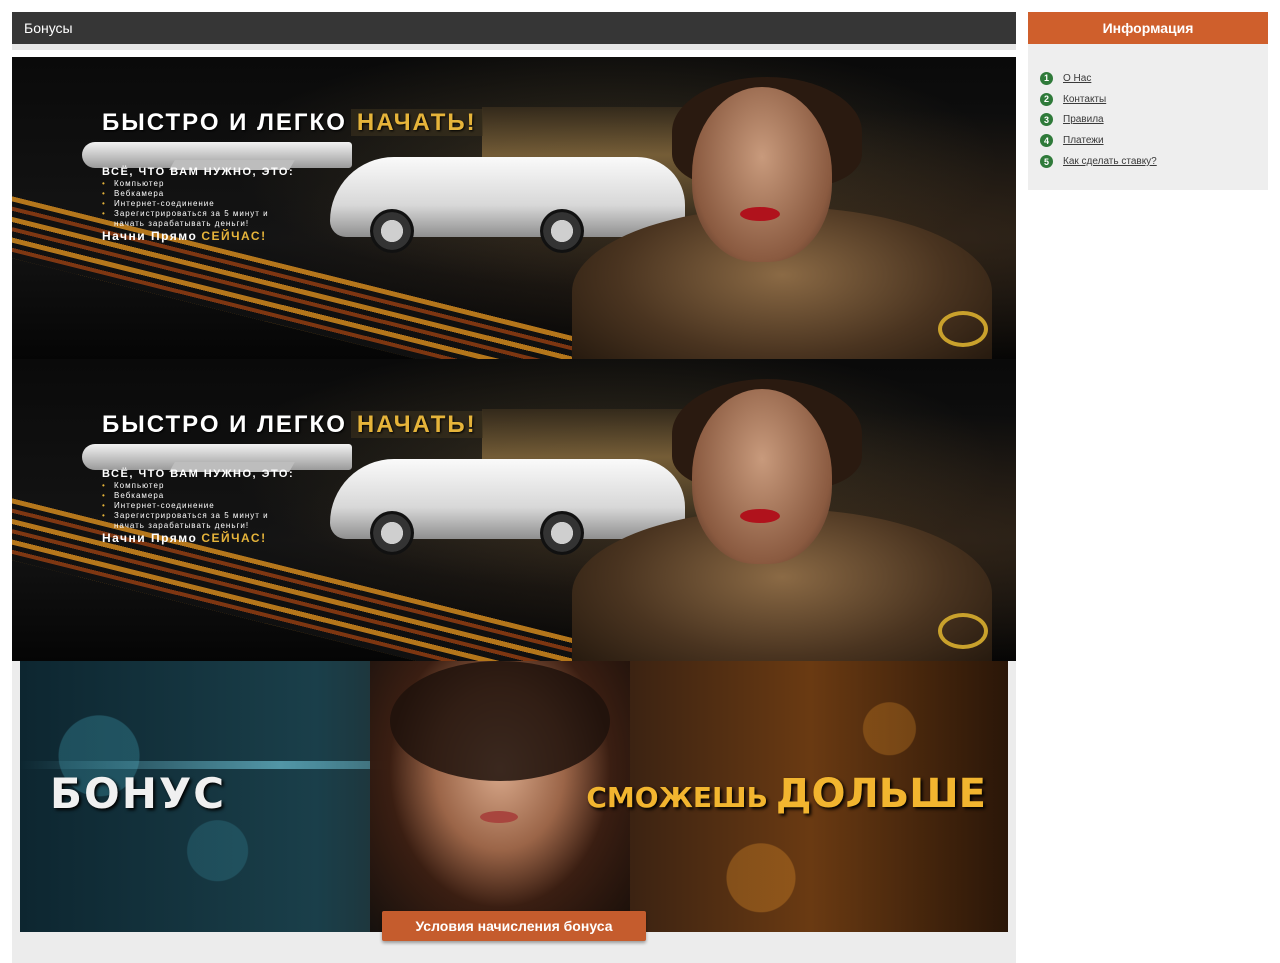 The image size is (1280, 963). I want to click on sidebar-item-how-to-bet: 5 Как сделать ставку?, so click(1154, 161).